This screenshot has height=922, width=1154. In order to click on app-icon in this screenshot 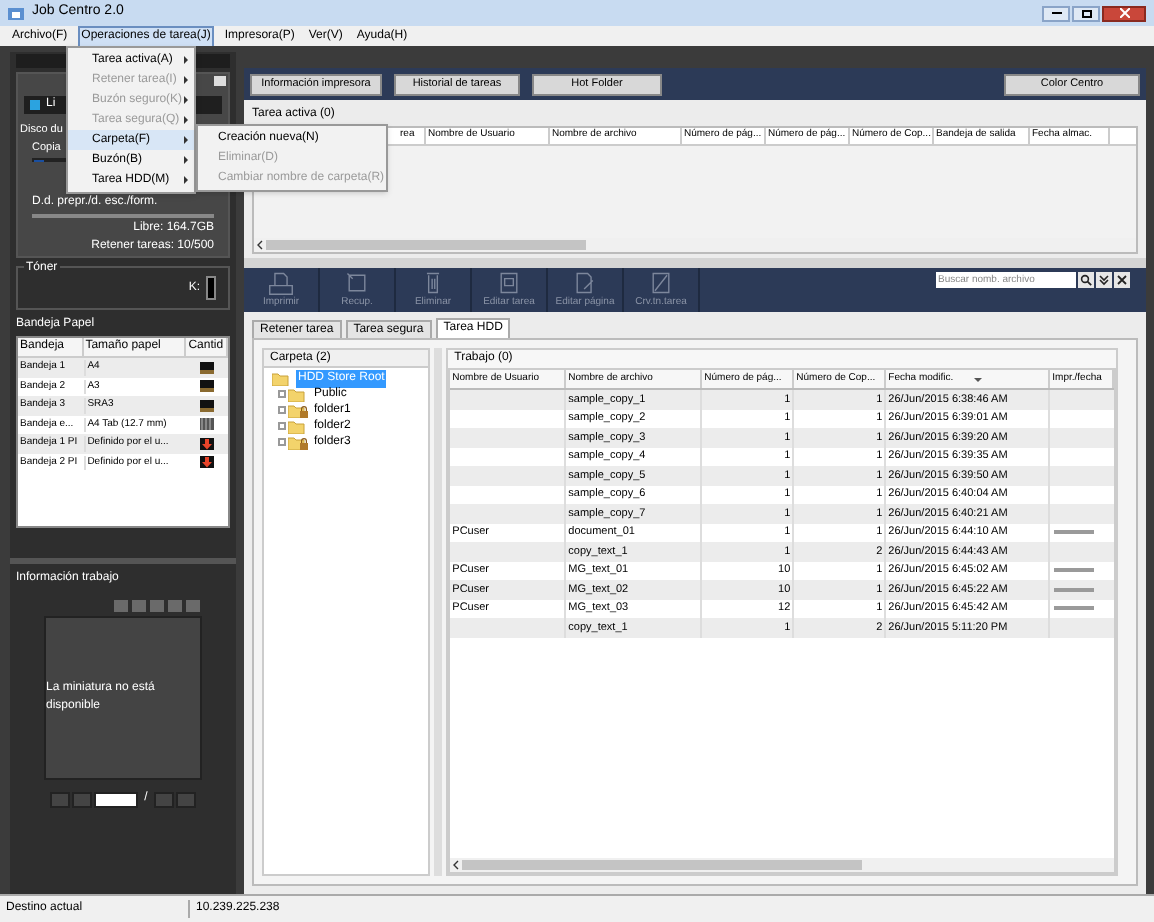, I will do `click(16, 13)`.